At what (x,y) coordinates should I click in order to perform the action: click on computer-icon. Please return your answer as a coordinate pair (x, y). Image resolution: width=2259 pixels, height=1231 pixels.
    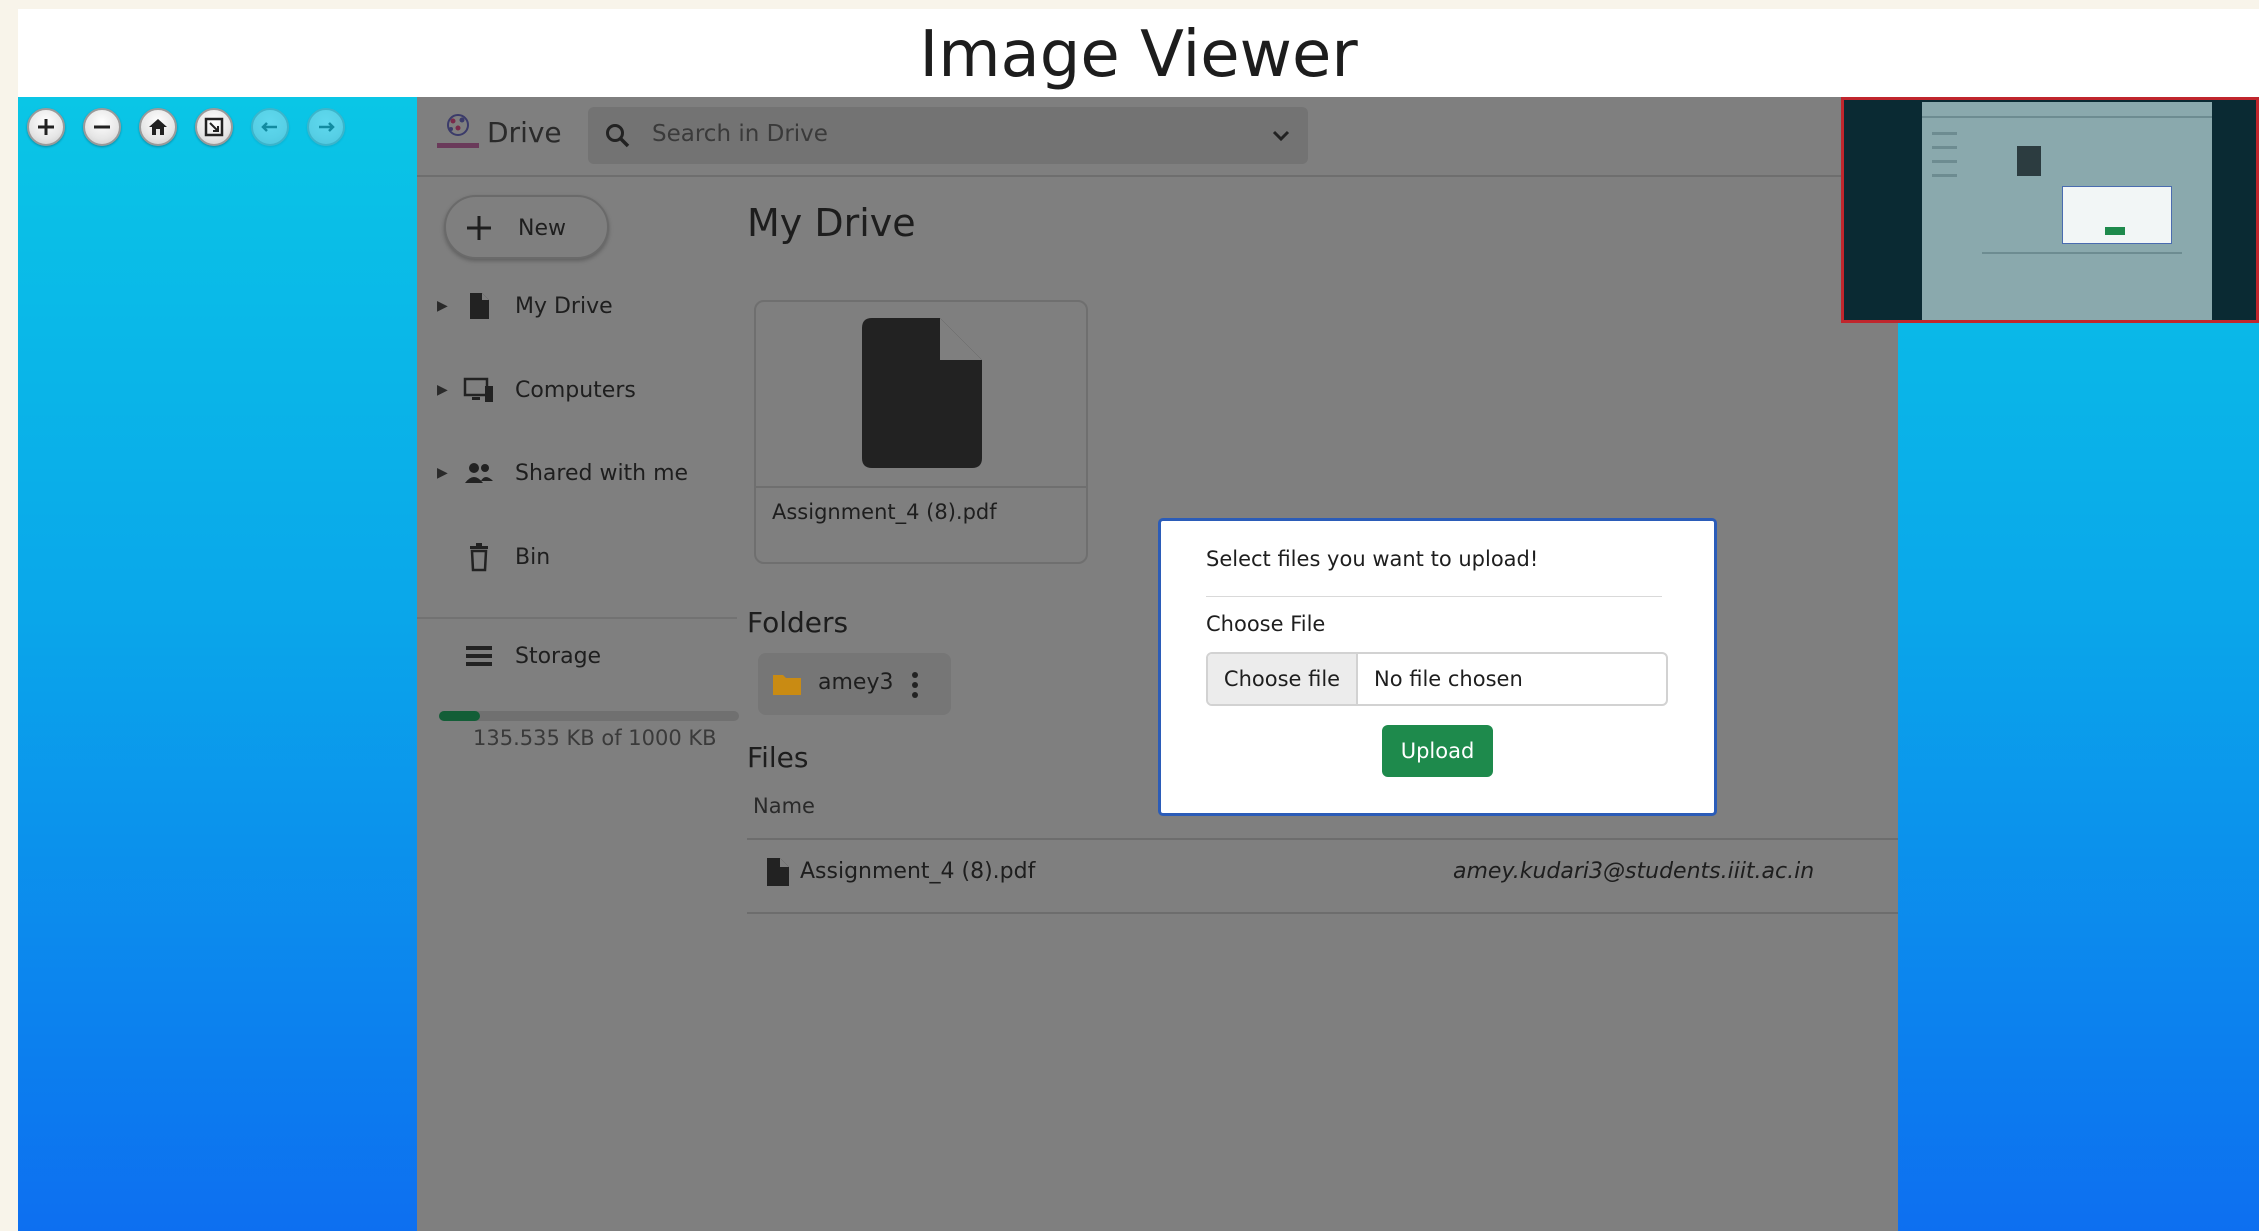
    Looking at the image, I should click on (478, 389).